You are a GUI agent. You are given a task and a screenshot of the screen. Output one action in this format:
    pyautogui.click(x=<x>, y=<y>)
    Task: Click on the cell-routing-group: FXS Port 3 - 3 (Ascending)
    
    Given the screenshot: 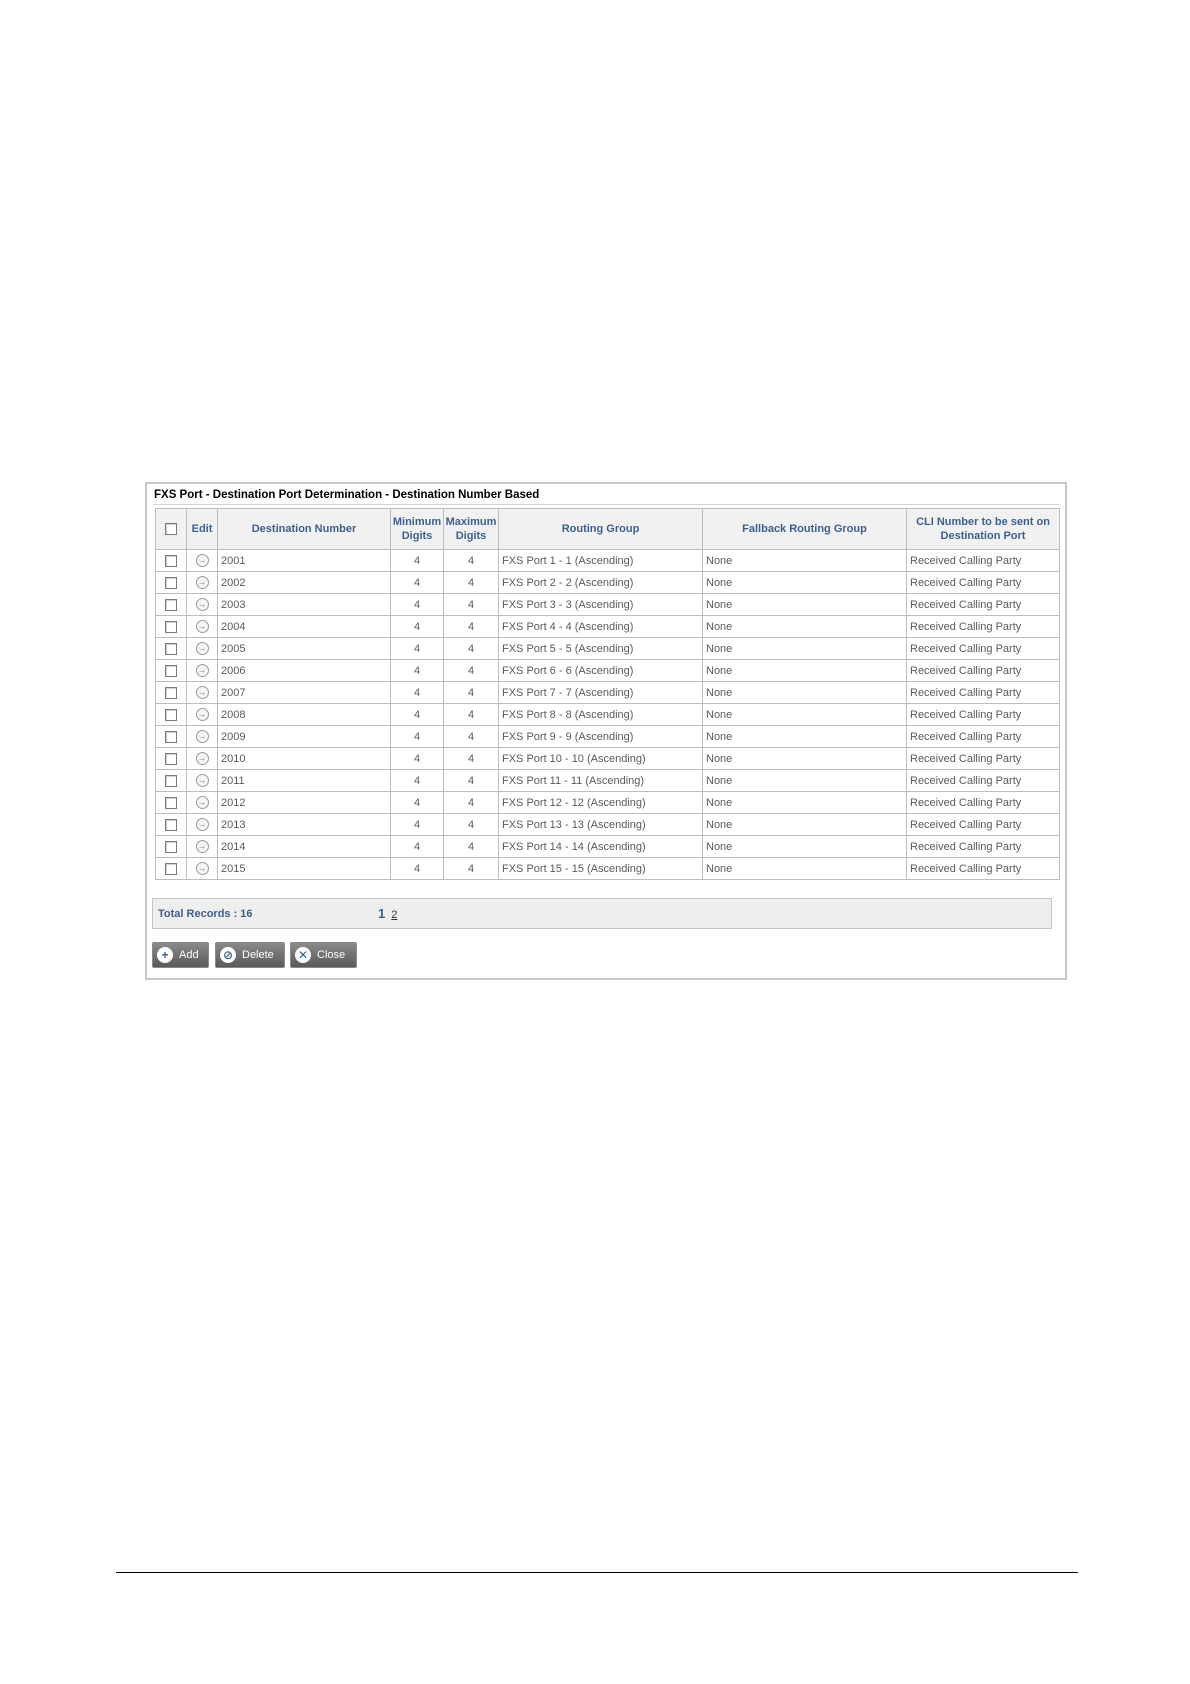 What is the action you would take?
    pyautogui.click(x=600, y=604)
    